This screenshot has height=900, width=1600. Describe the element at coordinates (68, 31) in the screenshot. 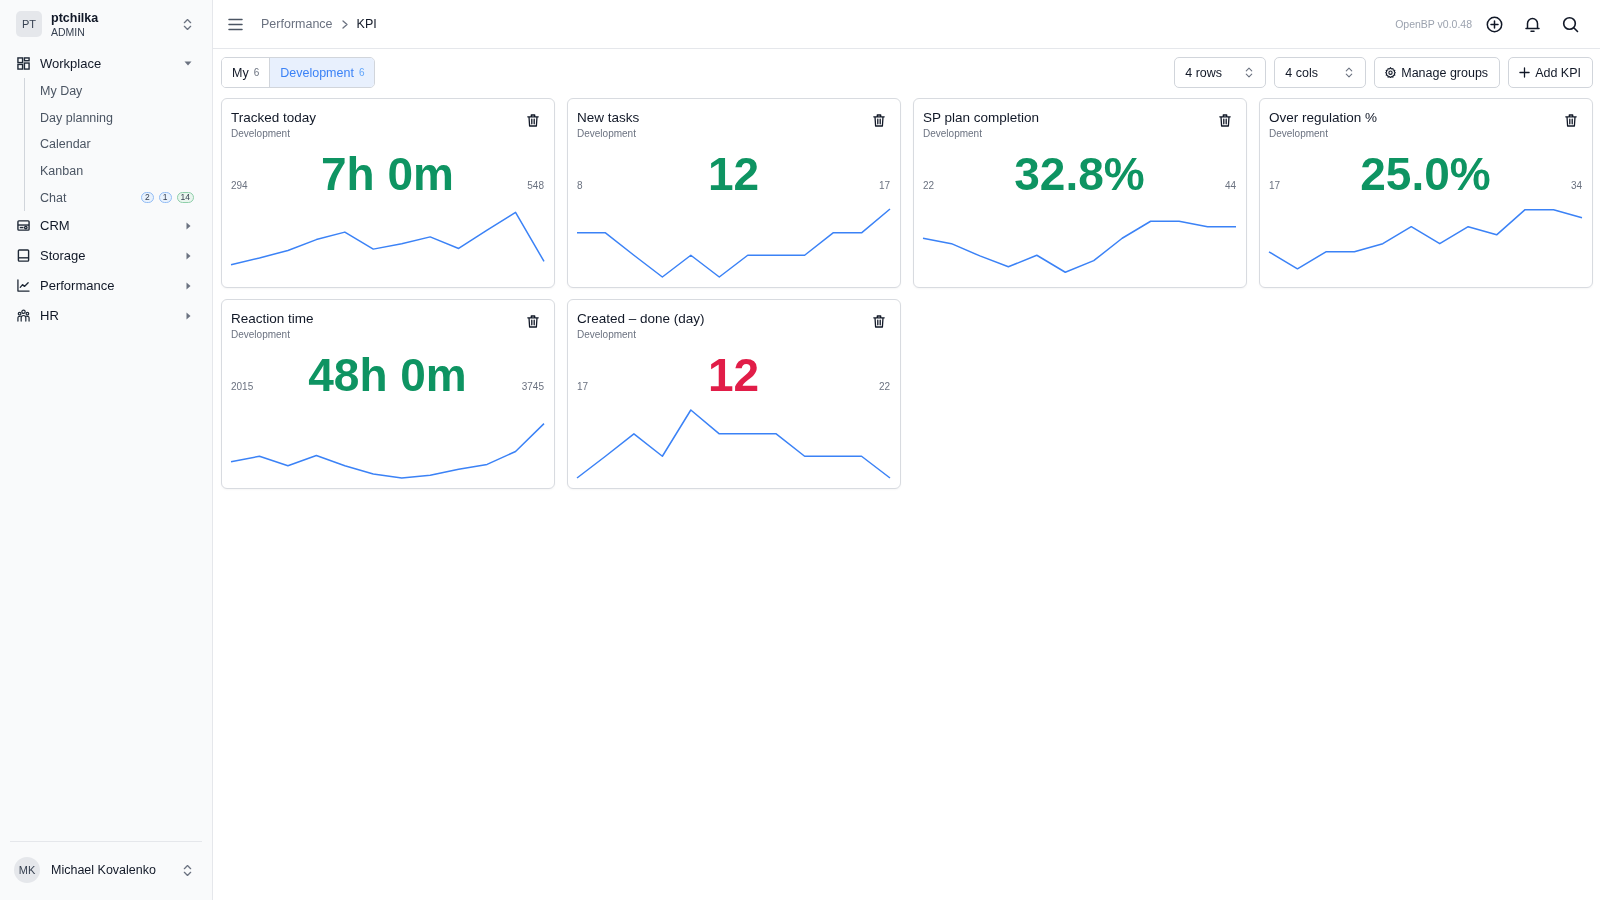

I see `user-role: ADMIN` at that location.